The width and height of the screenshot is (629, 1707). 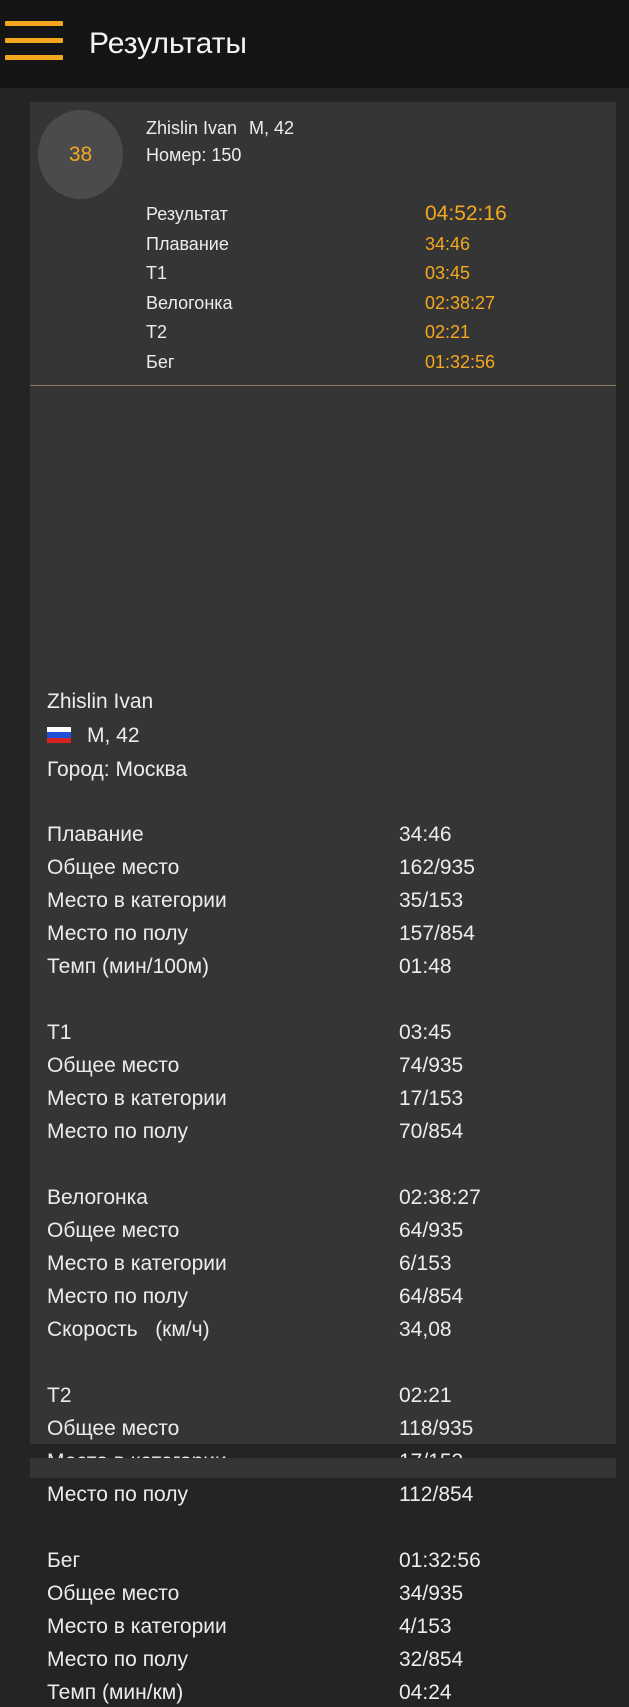 What do you see at coordinates (460, 303) in the screenshot?
I see `summary-row-value: 02:38:27` at bounding box center [460, 303].